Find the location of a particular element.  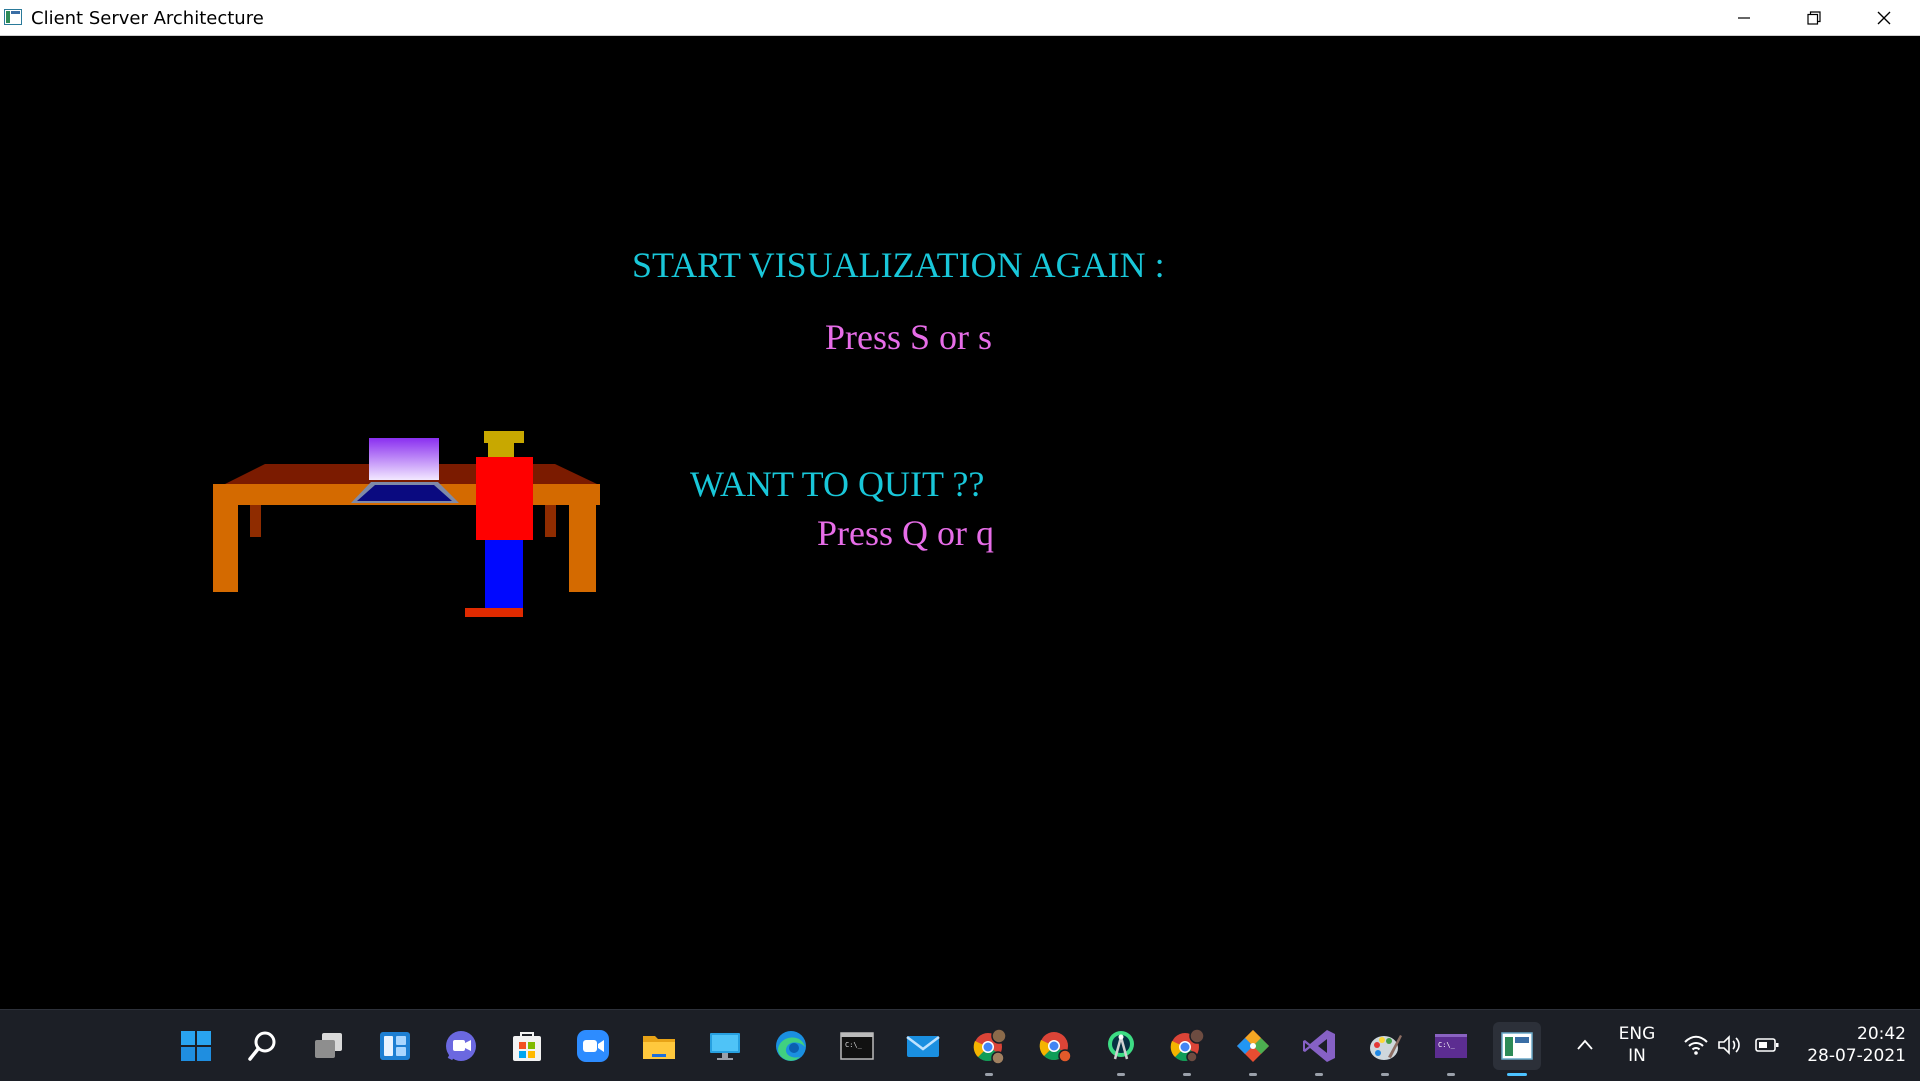

android-studio-icon is located at coordinates (1121, 1045).